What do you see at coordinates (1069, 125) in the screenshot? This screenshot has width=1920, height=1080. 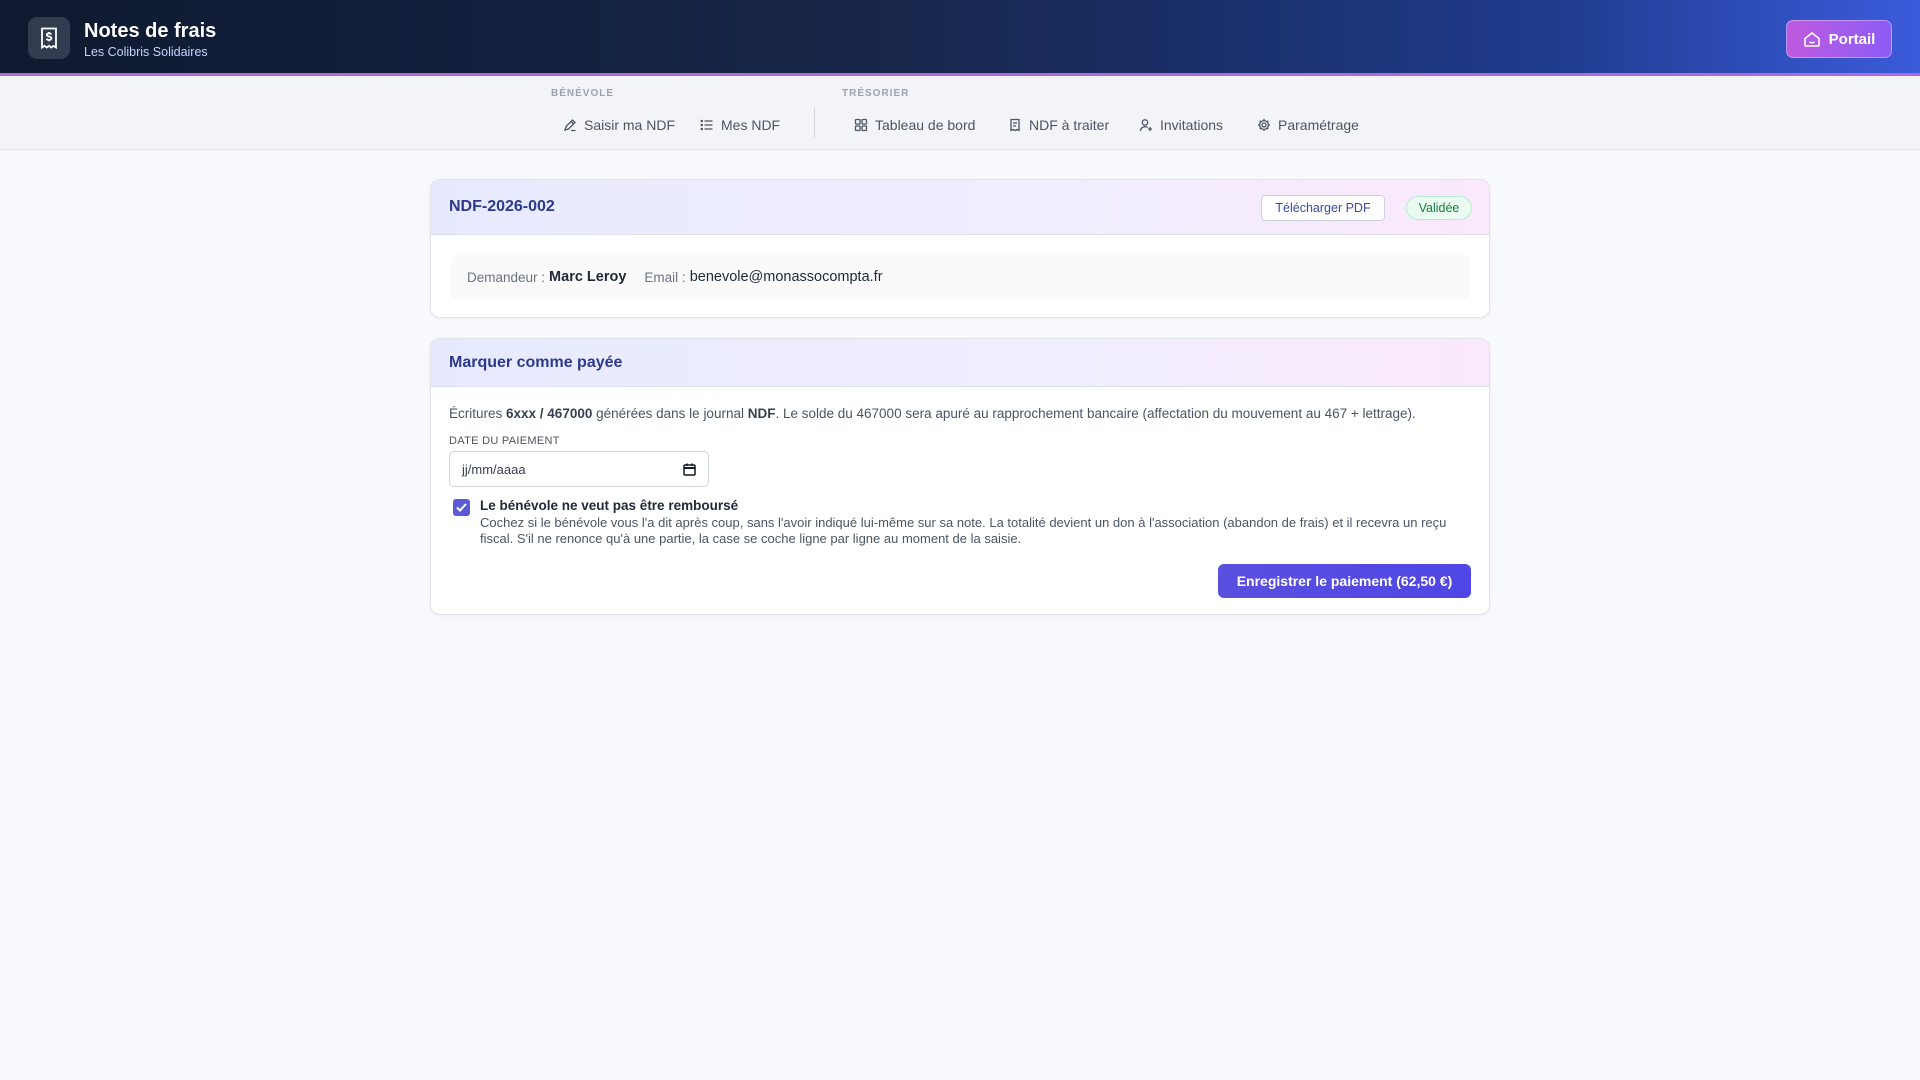 I see `nav-item-label: NDF à traiter` at bounding box center [1069, 125].